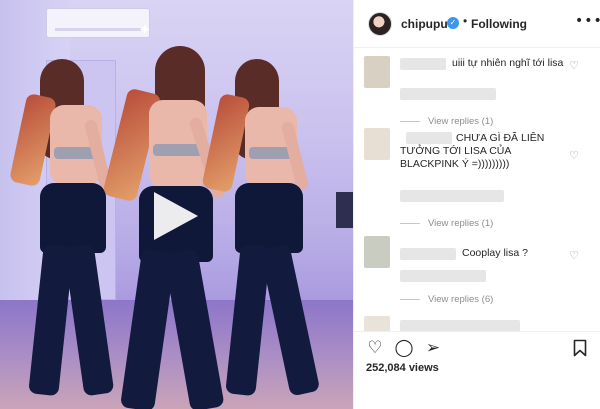 This screenshot has width=600, height=409. Describe the element at coordinates (404, 348) in the screenshot. I see `comment-bubble-icon: ◯` at that location.